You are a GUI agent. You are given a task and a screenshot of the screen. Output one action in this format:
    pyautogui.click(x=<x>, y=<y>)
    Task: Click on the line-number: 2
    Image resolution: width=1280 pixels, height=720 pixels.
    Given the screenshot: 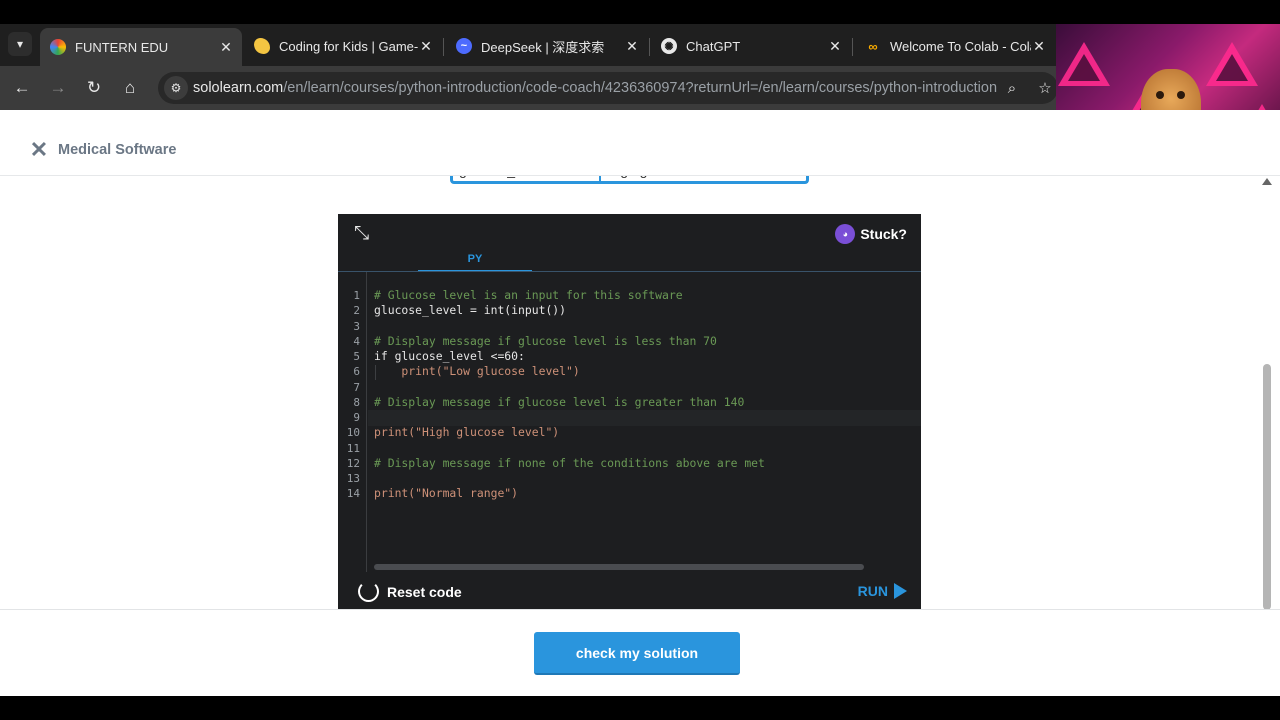 What is the action you would take?
    pyautogui.click(x=356, y=310)
    